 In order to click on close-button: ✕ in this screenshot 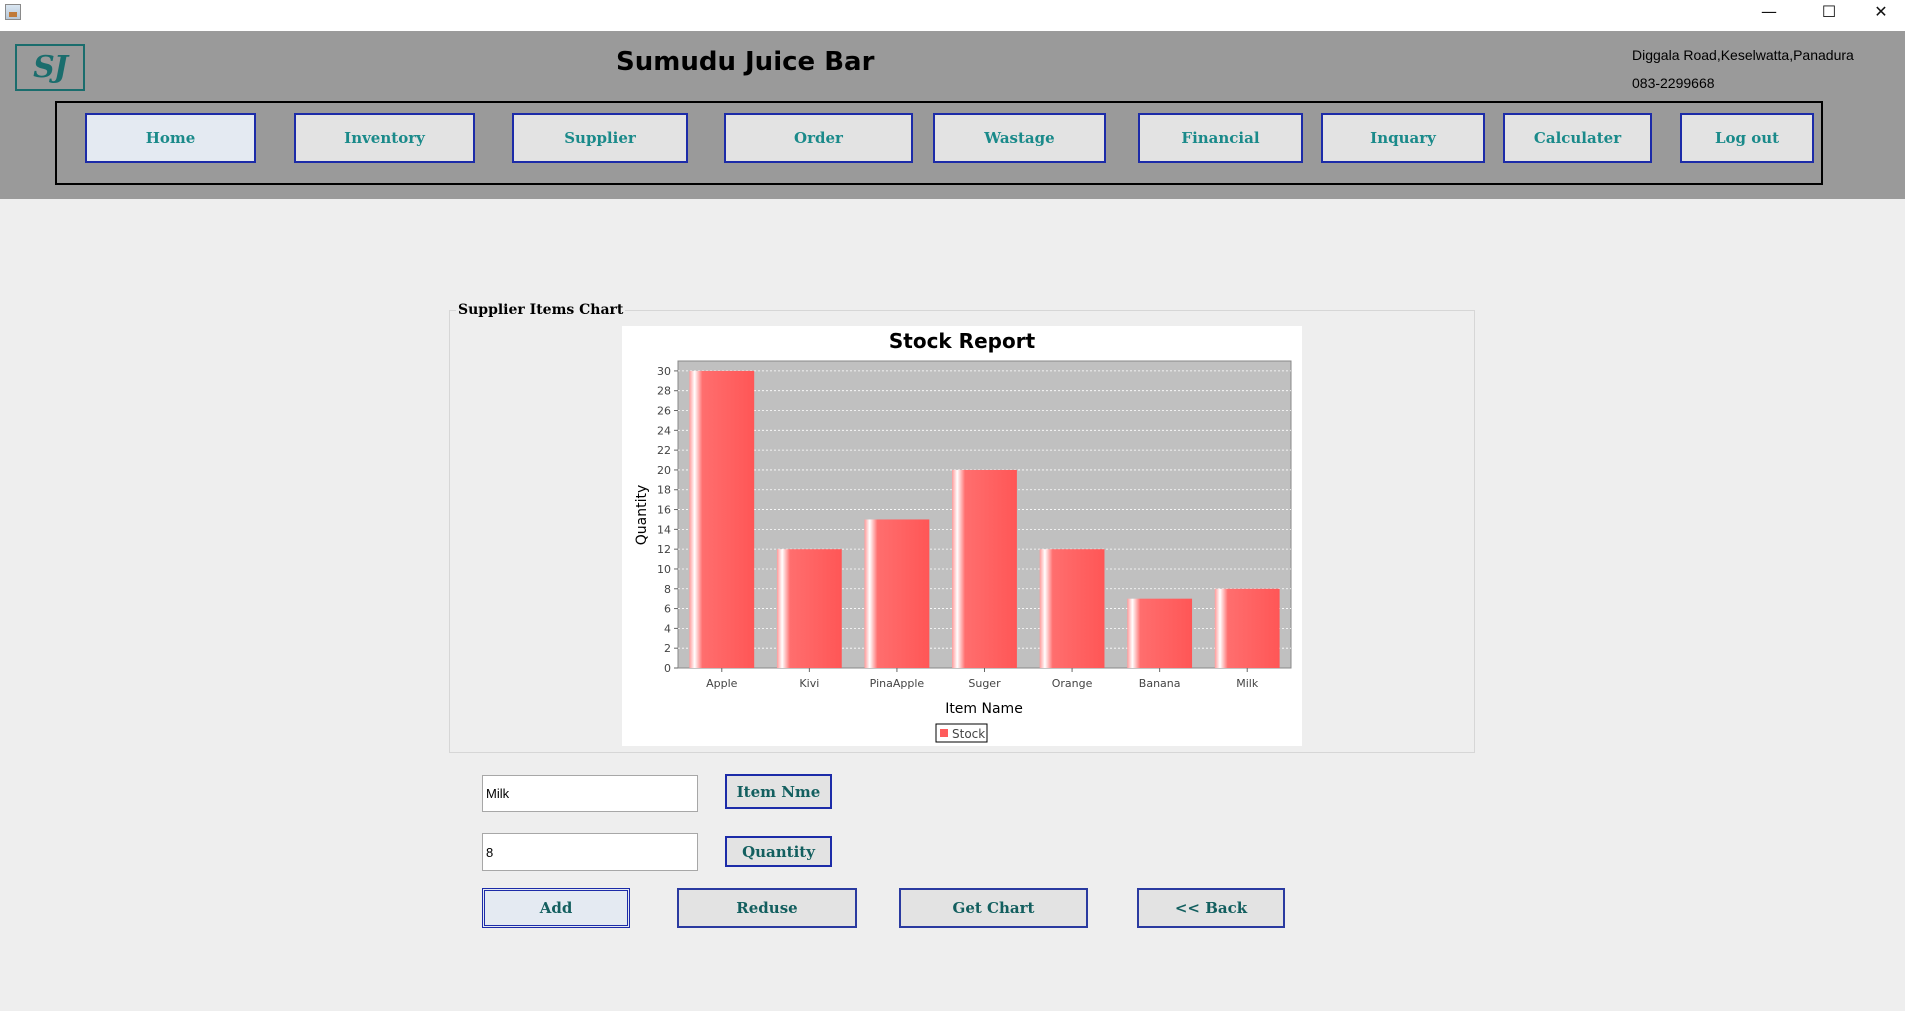, I will do `click(1881, 13)`.